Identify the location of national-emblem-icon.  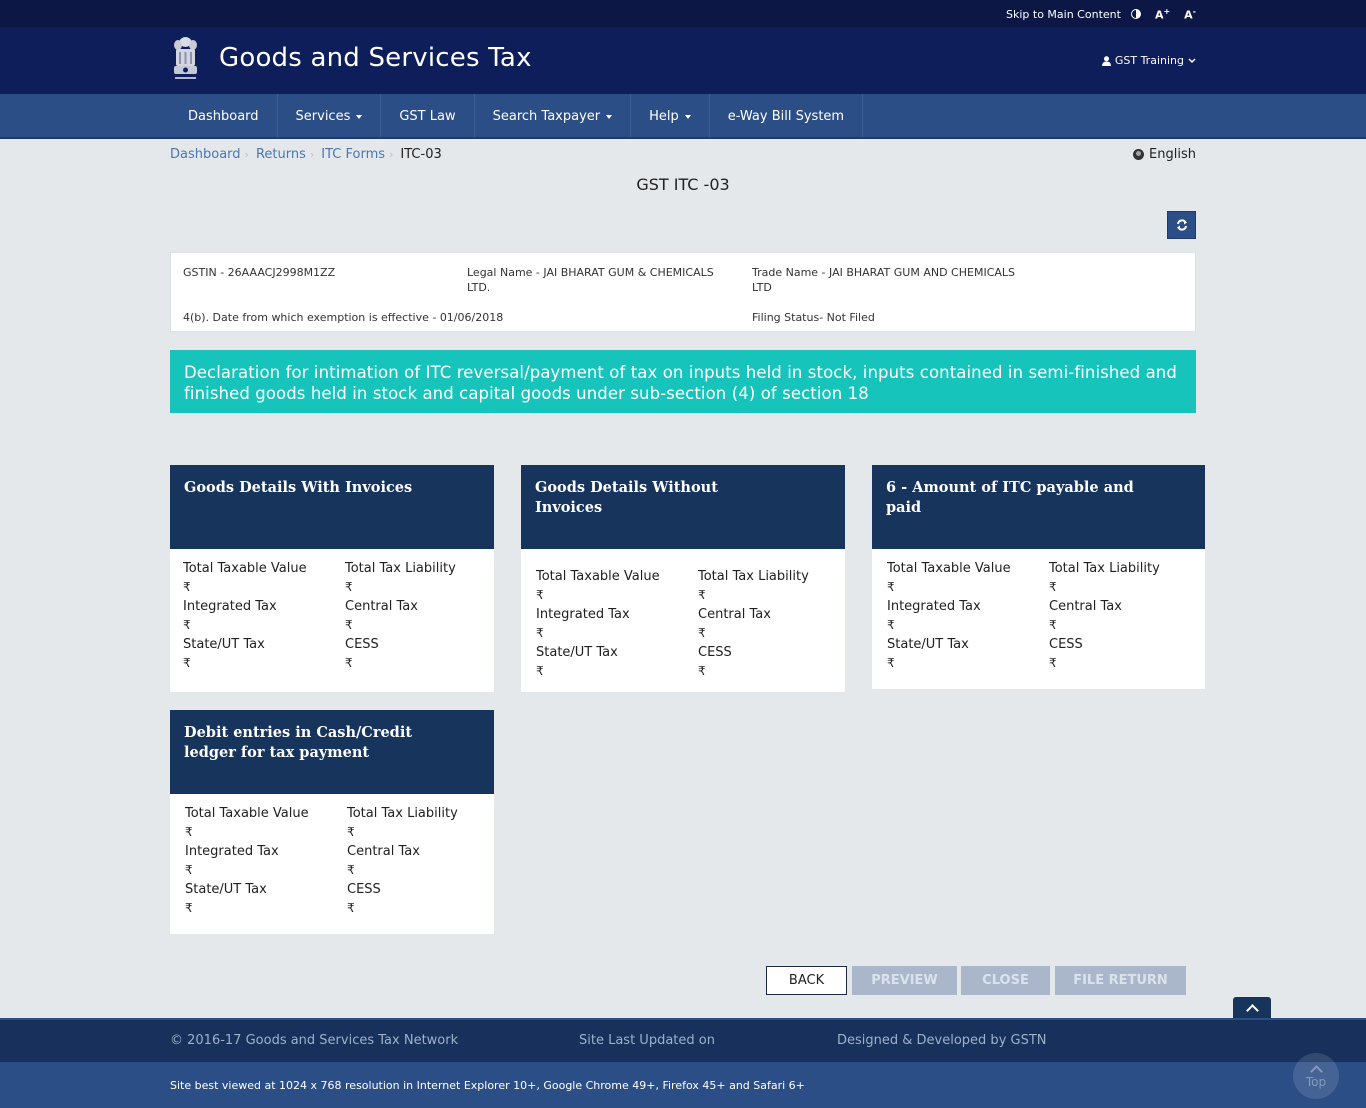
(185, 59).